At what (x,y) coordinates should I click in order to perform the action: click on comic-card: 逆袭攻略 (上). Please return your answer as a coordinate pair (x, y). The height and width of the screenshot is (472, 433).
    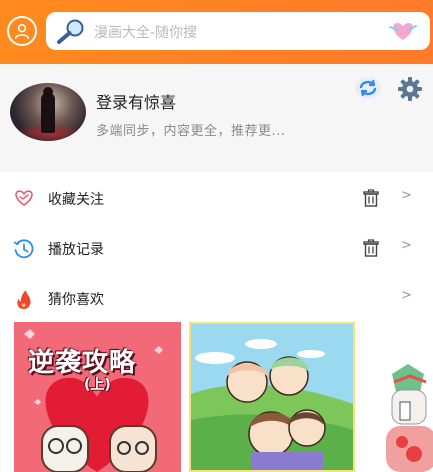
    Looking at the image, I should click on (97, 397).